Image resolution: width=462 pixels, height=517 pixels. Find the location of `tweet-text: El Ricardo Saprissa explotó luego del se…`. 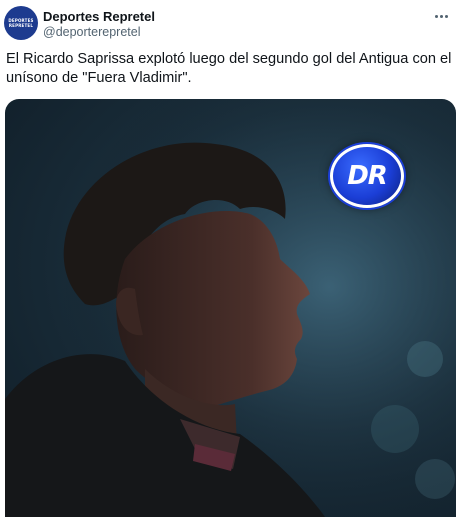

tweet-text: El Ricardo Saprissa explotó luego del se… is located at coordinates (229, 68).